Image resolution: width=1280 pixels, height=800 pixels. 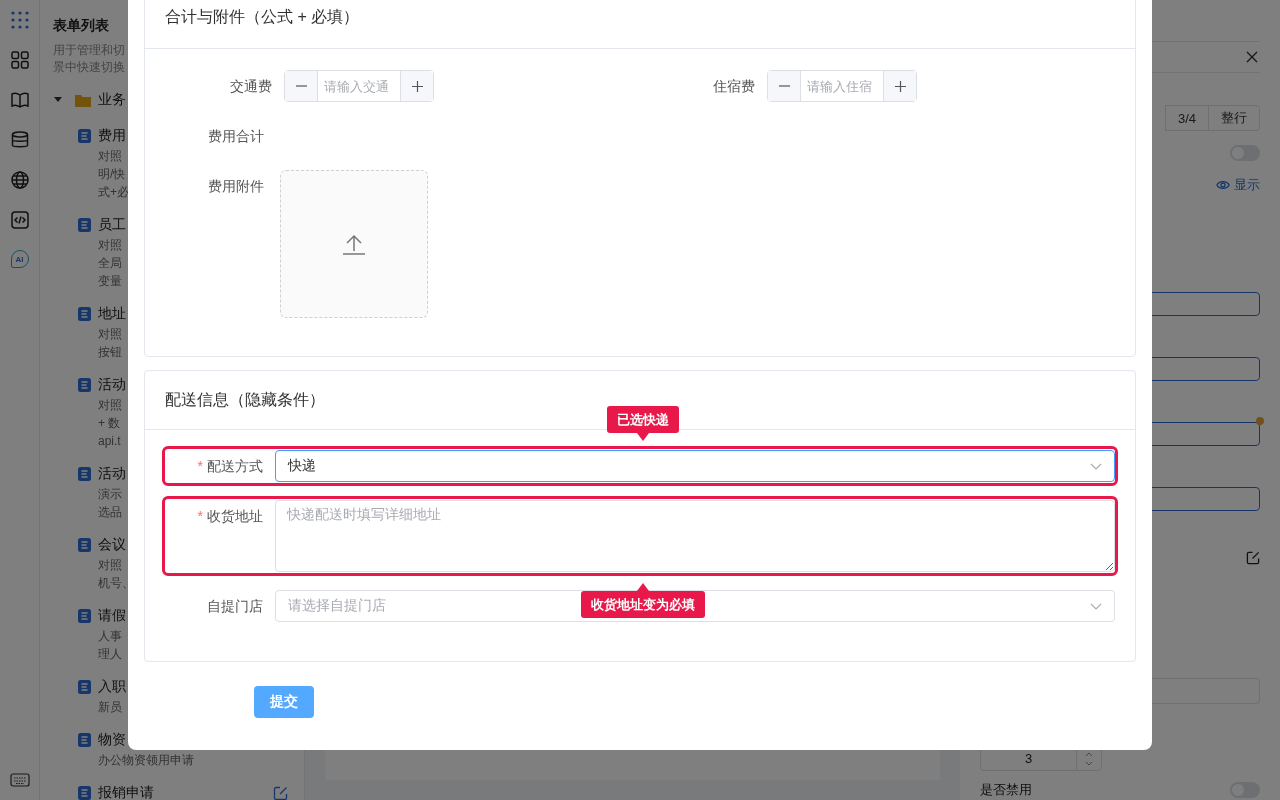 I want to click on sidebar-title: 表单列表, so click(x=81, y=25).